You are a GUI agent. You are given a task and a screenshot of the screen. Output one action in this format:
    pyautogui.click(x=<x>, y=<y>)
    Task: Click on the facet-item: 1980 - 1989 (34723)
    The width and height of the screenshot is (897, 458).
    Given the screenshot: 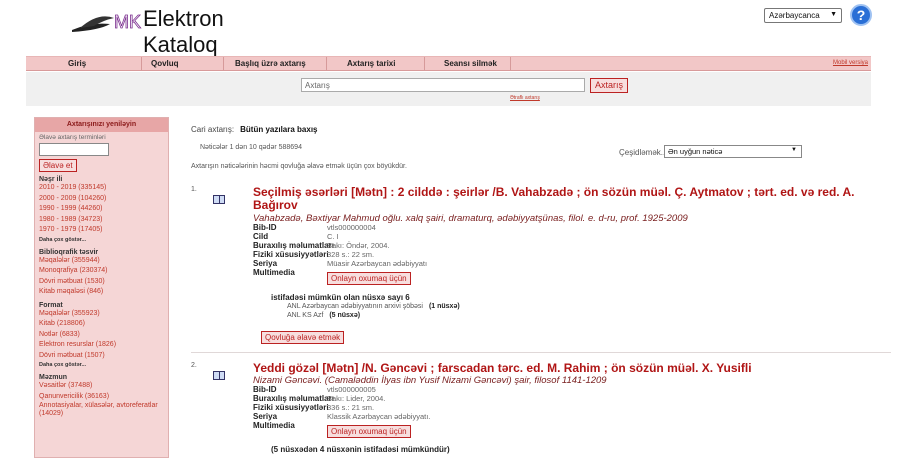 What is the action you would take?
    pyautogui.click(x=101, y=220)
    